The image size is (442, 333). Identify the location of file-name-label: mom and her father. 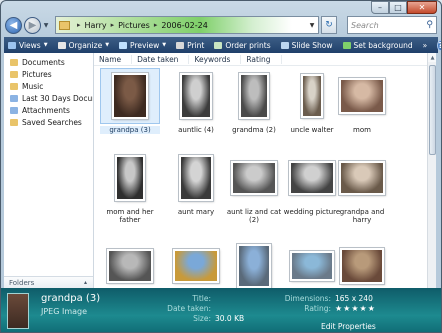
(130, 216).